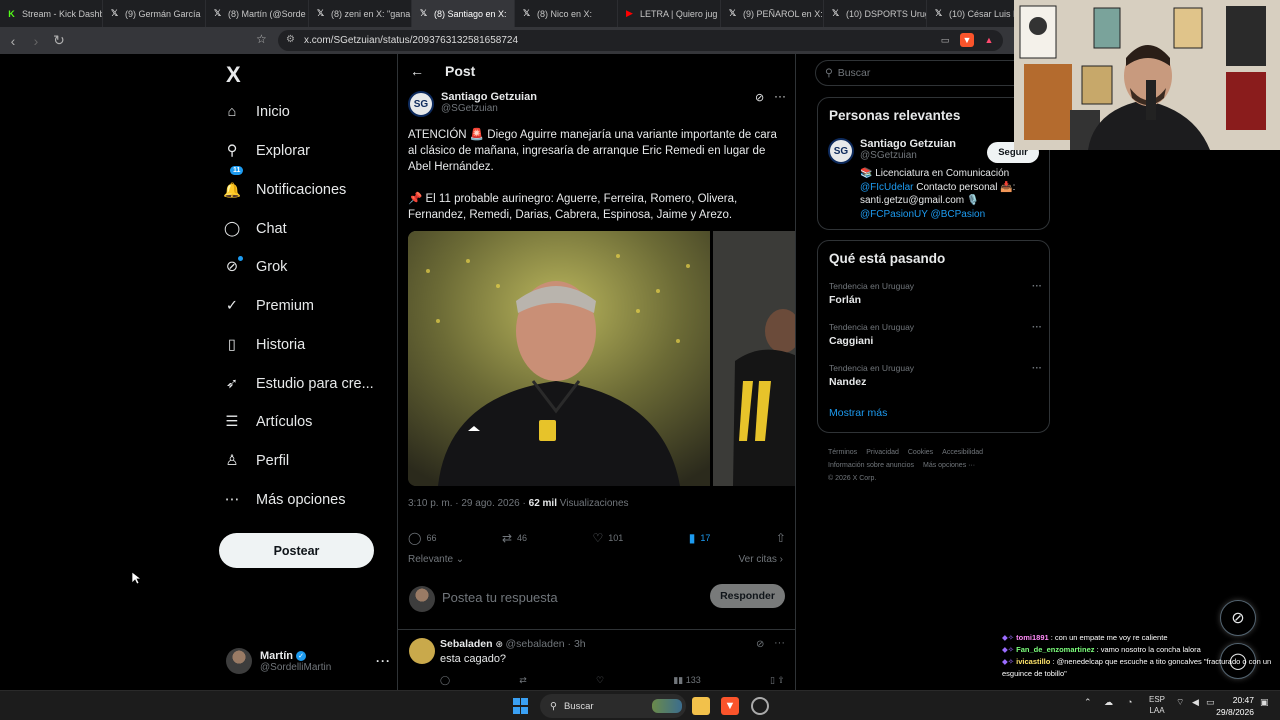  What do you see at coordinates (523, 680) in the screenshot?
I see `comment-repost-icon: ⇄` at bounding box center [523, 680].